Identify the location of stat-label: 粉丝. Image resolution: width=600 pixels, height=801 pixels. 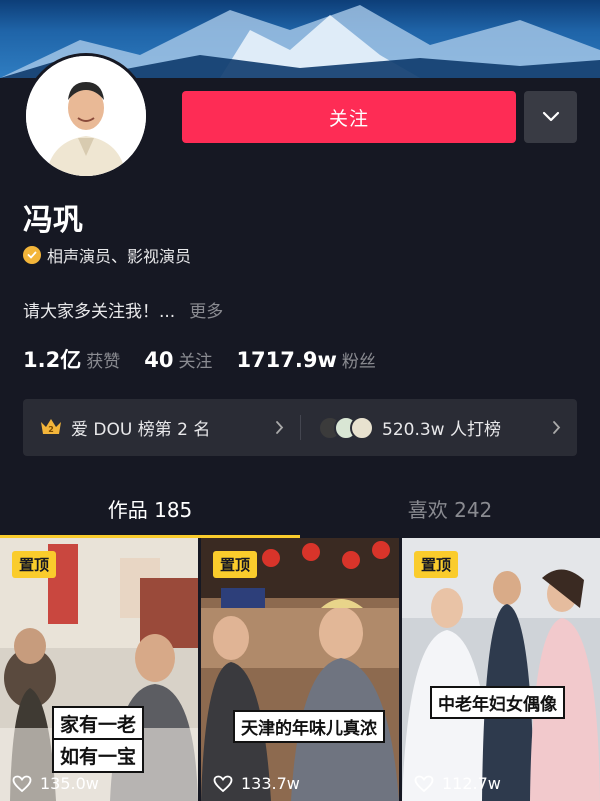
(358, 362).